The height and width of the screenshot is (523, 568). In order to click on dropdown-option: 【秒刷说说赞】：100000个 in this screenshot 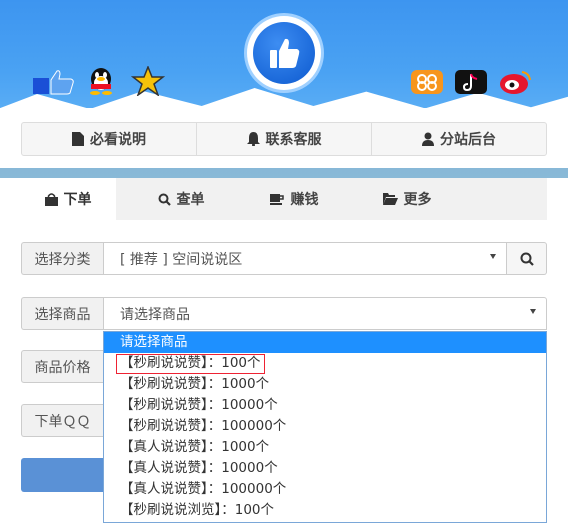, I will do `click(325, 426)`.